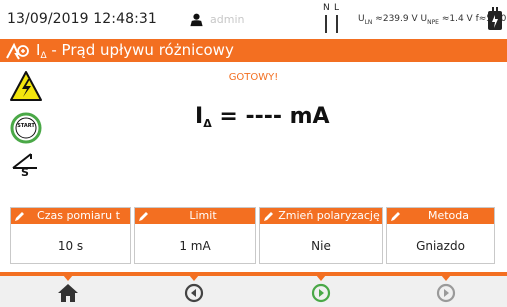  What do you see at coordinates (326, 24) in the screenshot?
I see `phase-n-bar` at bounding box center [326, 24].